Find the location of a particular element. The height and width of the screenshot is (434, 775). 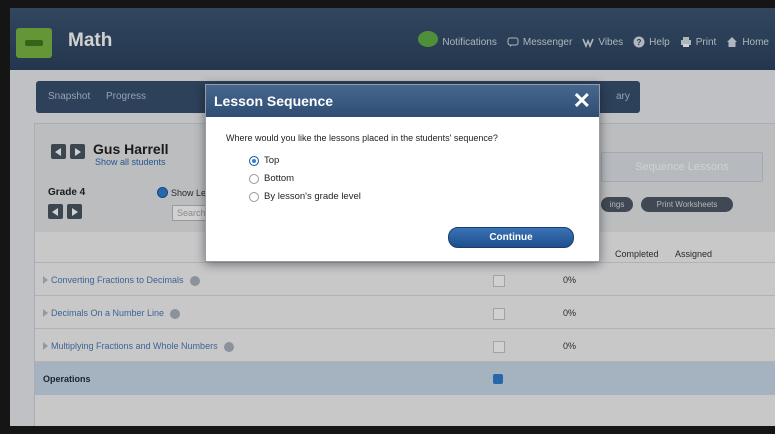

dialog-header: Lesson Sequence ✕ is located at coordinates (402, 101).